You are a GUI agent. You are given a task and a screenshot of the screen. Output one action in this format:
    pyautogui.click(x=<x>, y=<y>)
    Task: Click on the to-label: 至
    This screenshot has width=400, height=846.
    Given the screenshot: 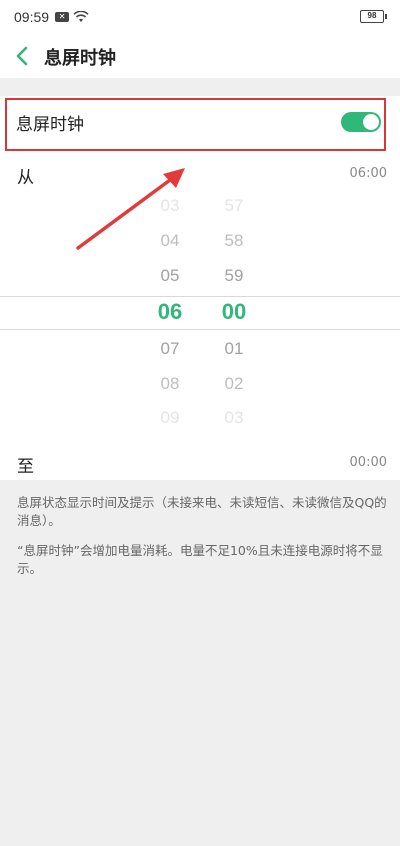 What is the action you would take?
    pyautogui.click(x=25, y=467)
    